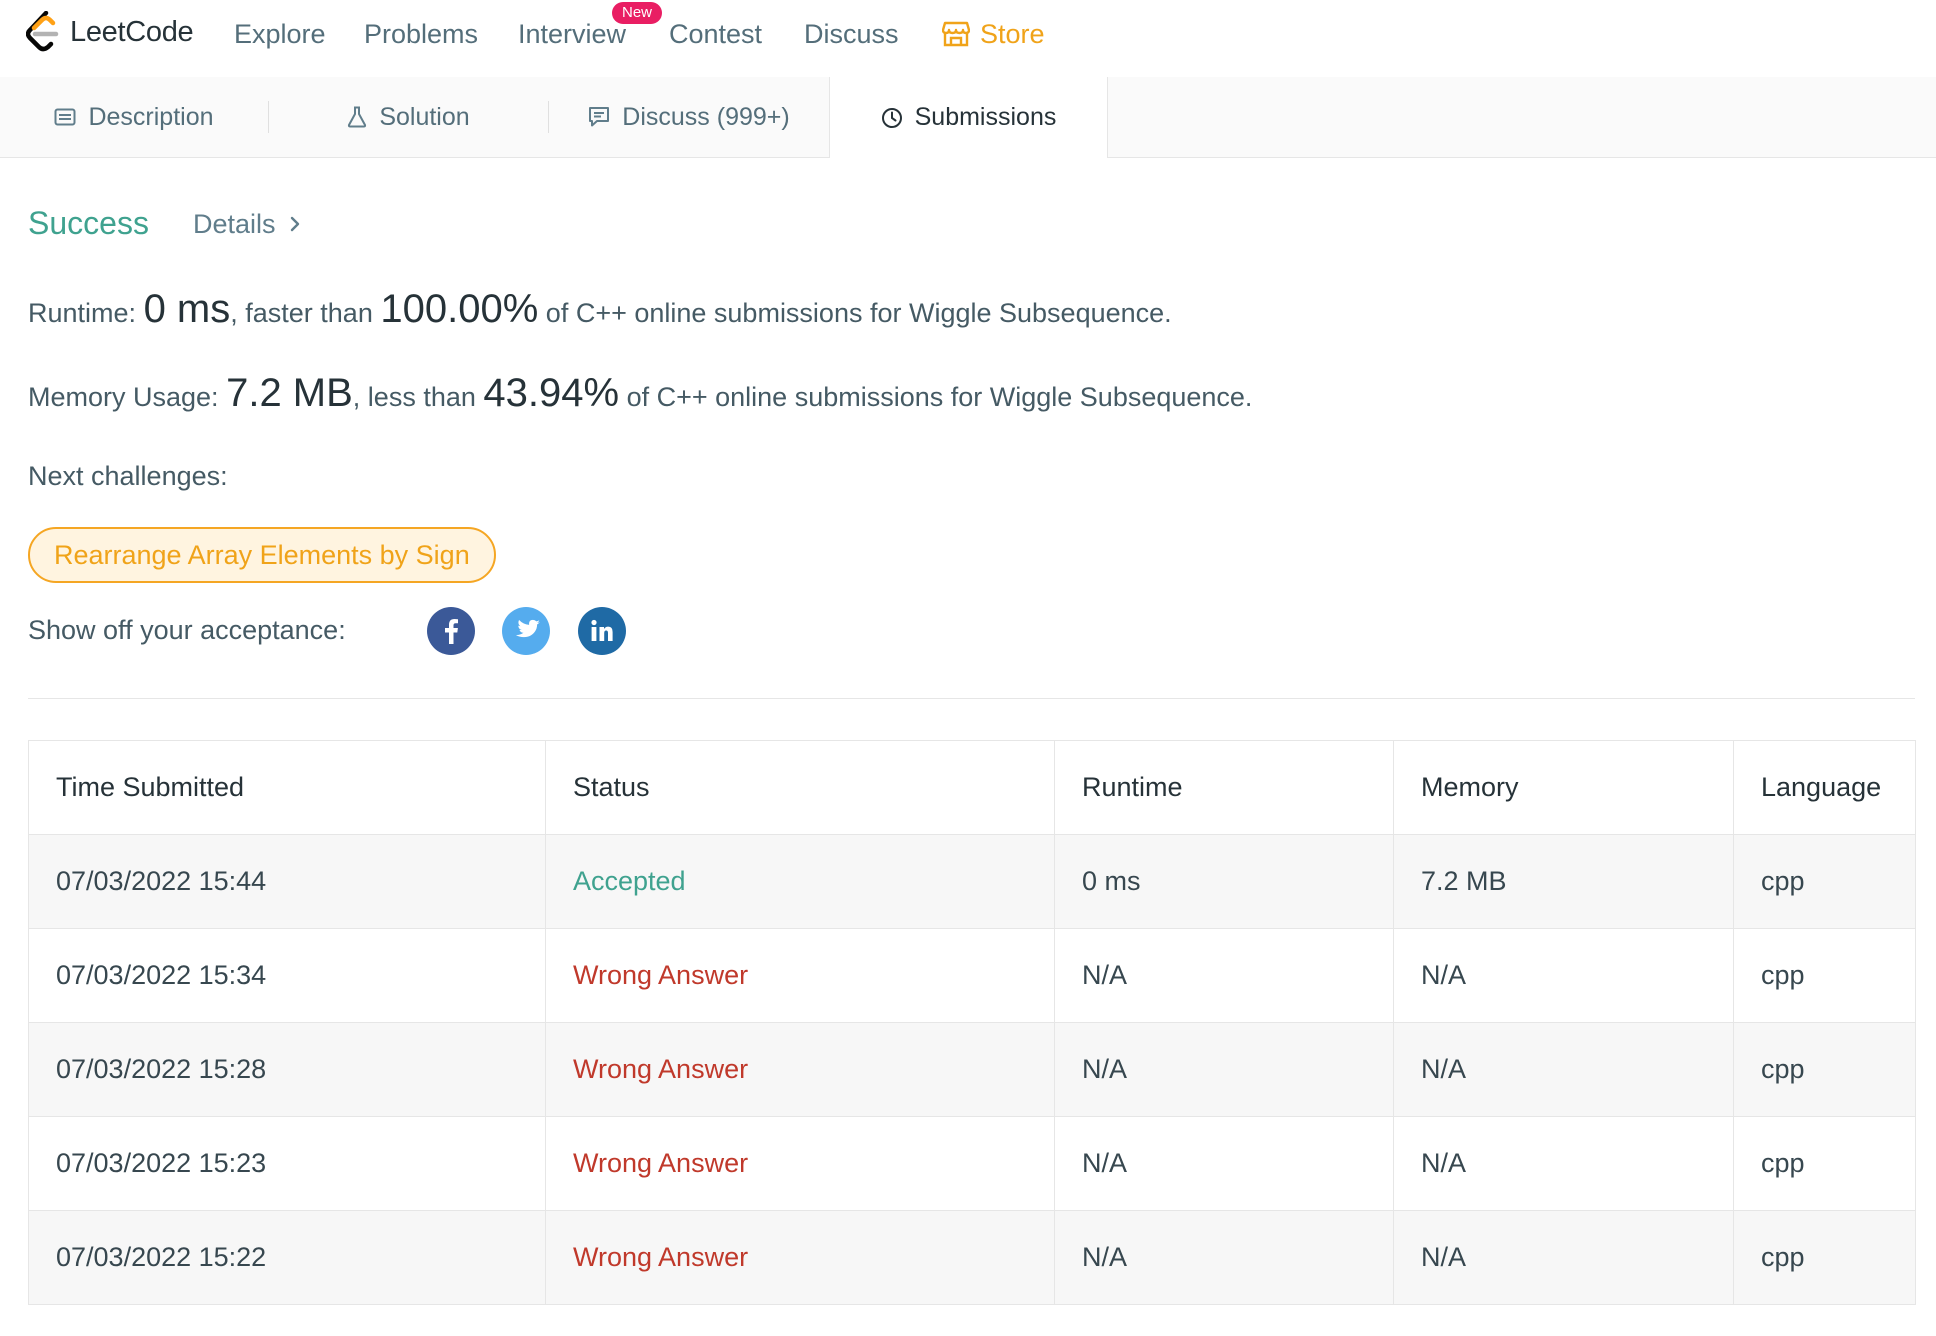 This screenshot has height=1336, width=1936. I want to click on nav-interview: Interview, so click(572, 34).